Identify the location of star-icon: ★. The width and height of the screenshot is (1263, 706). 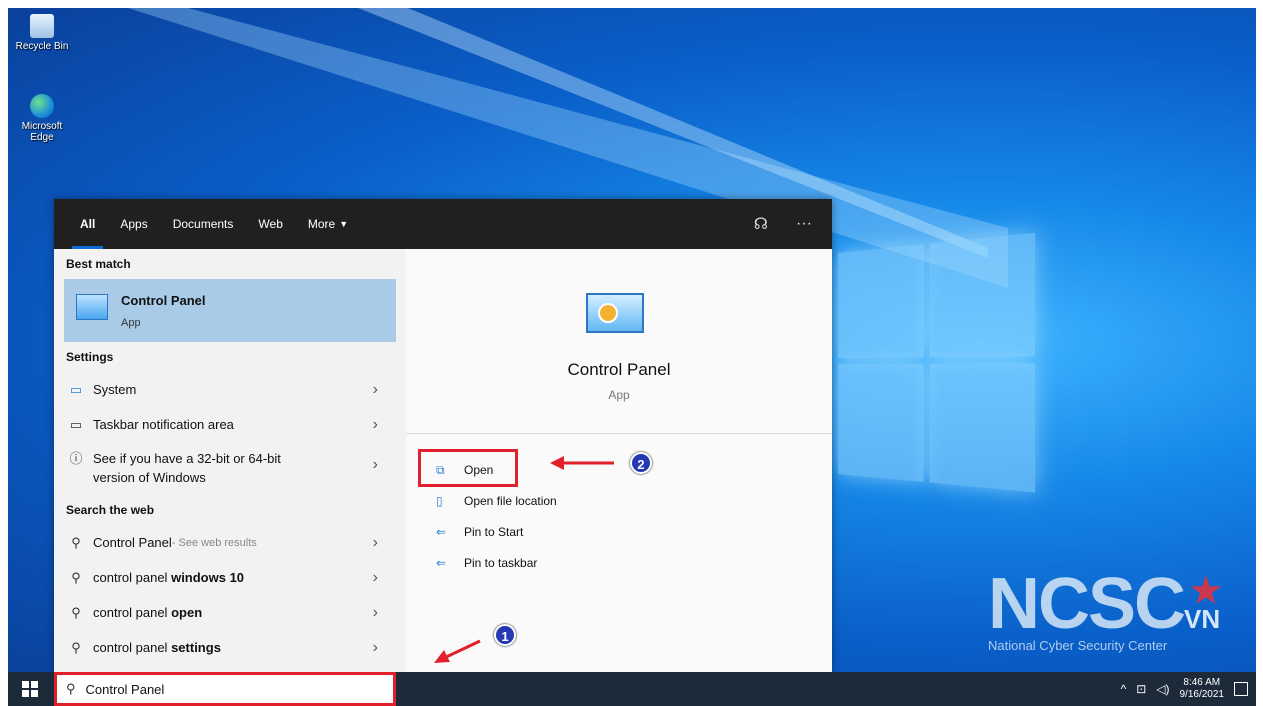
(1206, 591).